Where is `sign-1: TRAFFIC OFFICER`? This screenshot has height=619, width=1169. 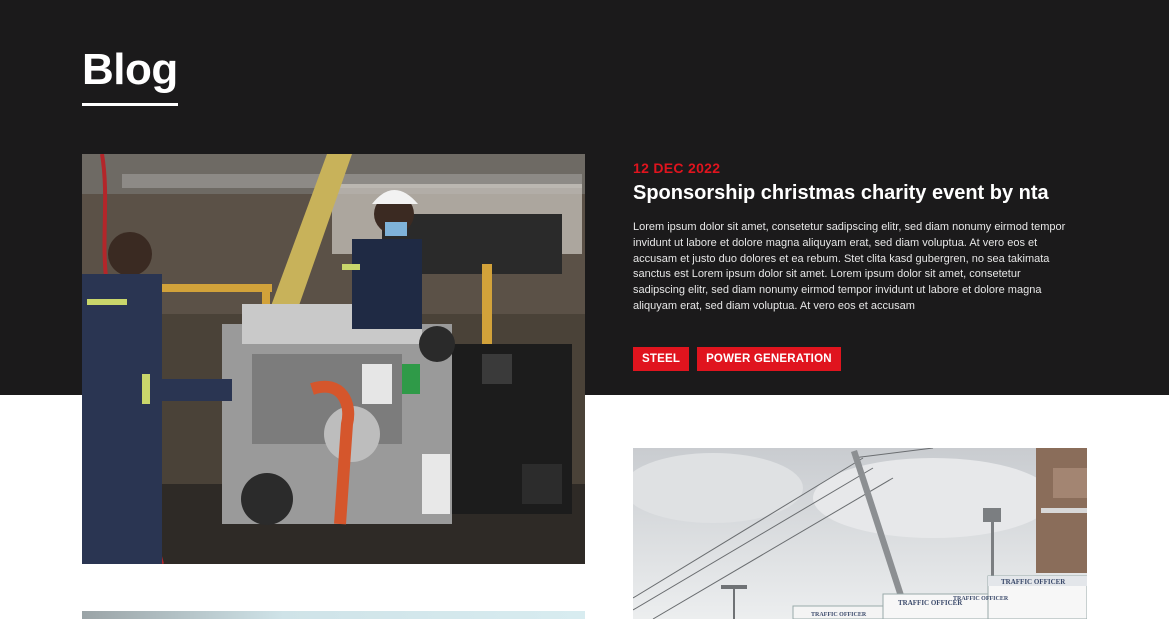 sign-1: TRAFFIC OFFICER is located at coordinates (839, 615).